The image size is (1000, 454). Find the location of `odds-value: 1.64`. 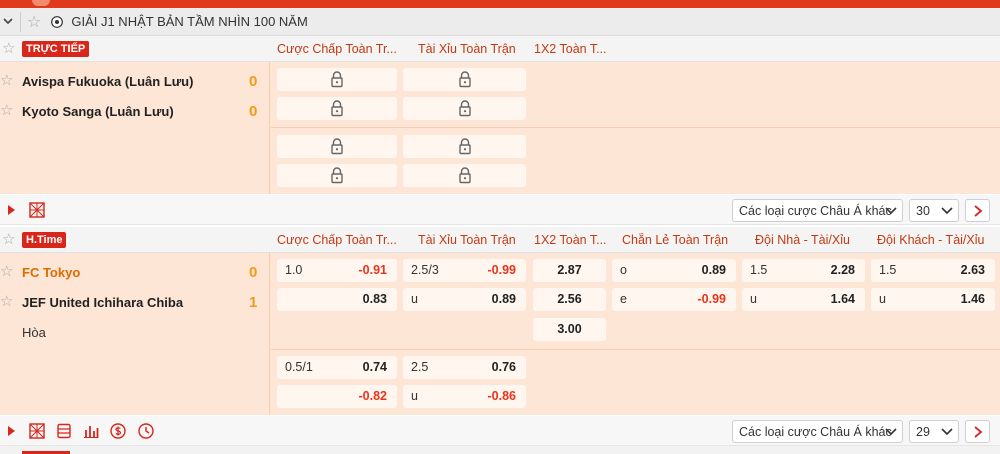

odds-value: 1.64 is located at coordinates (842, 299).